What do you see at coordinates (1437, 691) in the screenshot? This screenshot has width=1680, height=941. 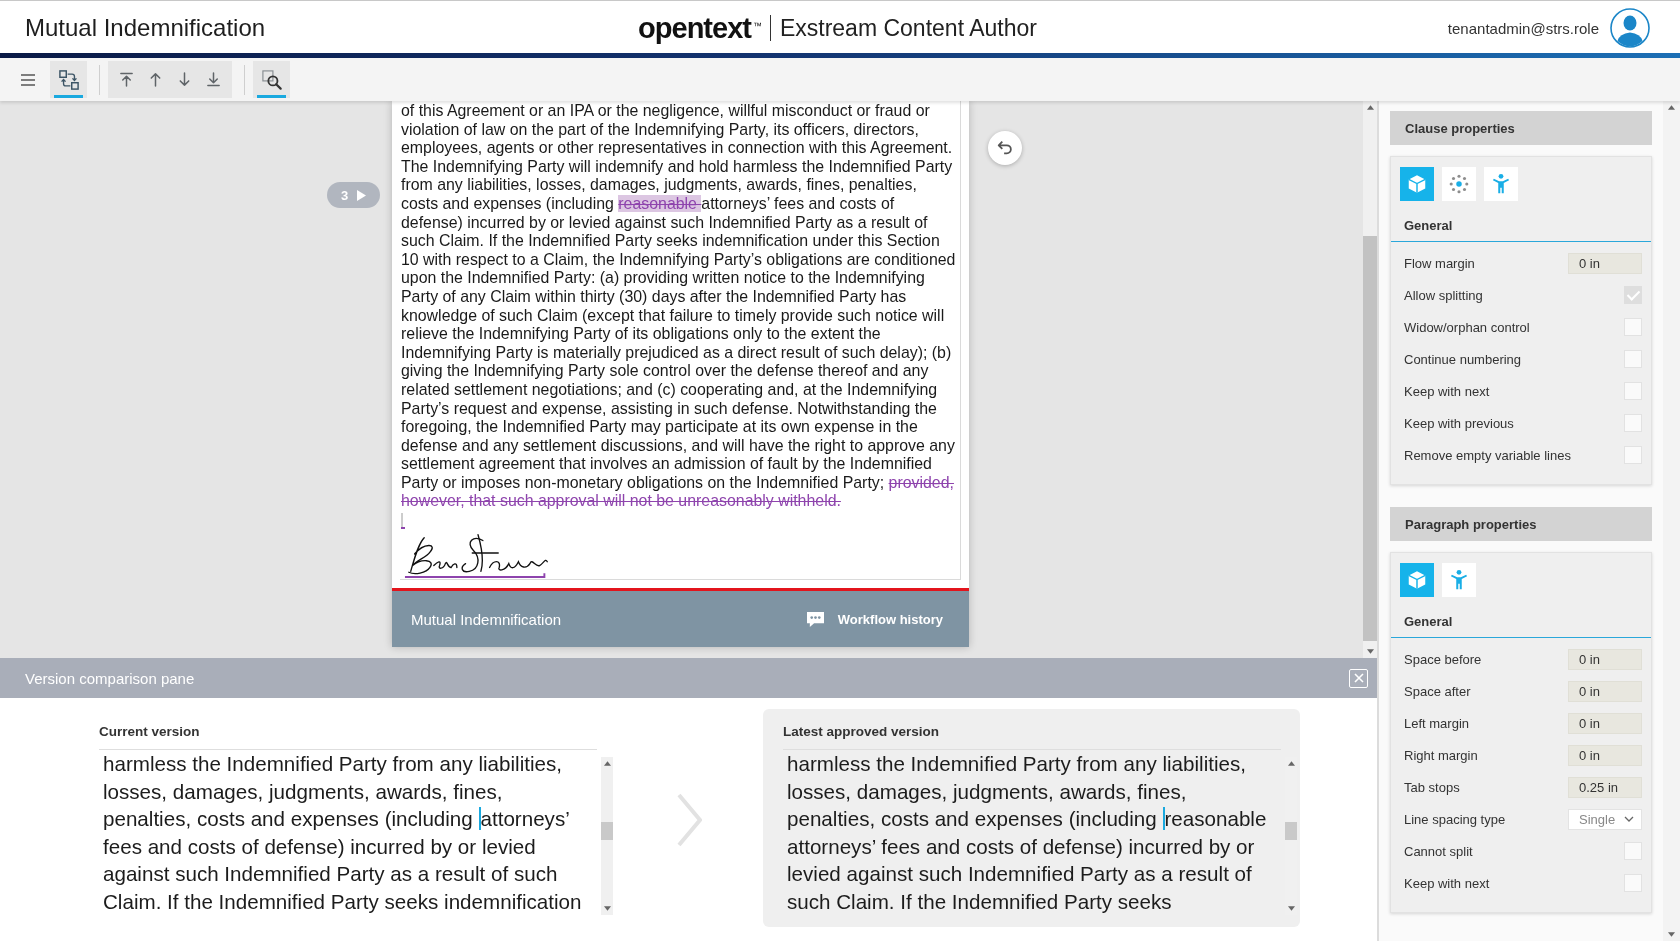 I see `property-label: Space after` at bounding box center [1437, 691].